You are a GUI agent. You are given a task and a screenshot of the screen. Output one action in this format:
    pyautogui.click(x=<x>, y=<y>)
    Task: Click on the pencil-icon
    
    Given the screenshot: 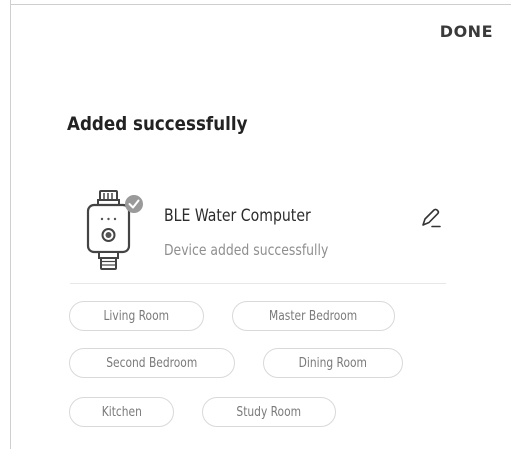 What is the action you would take?
    pyautogui.click(x=431, y=218)
    